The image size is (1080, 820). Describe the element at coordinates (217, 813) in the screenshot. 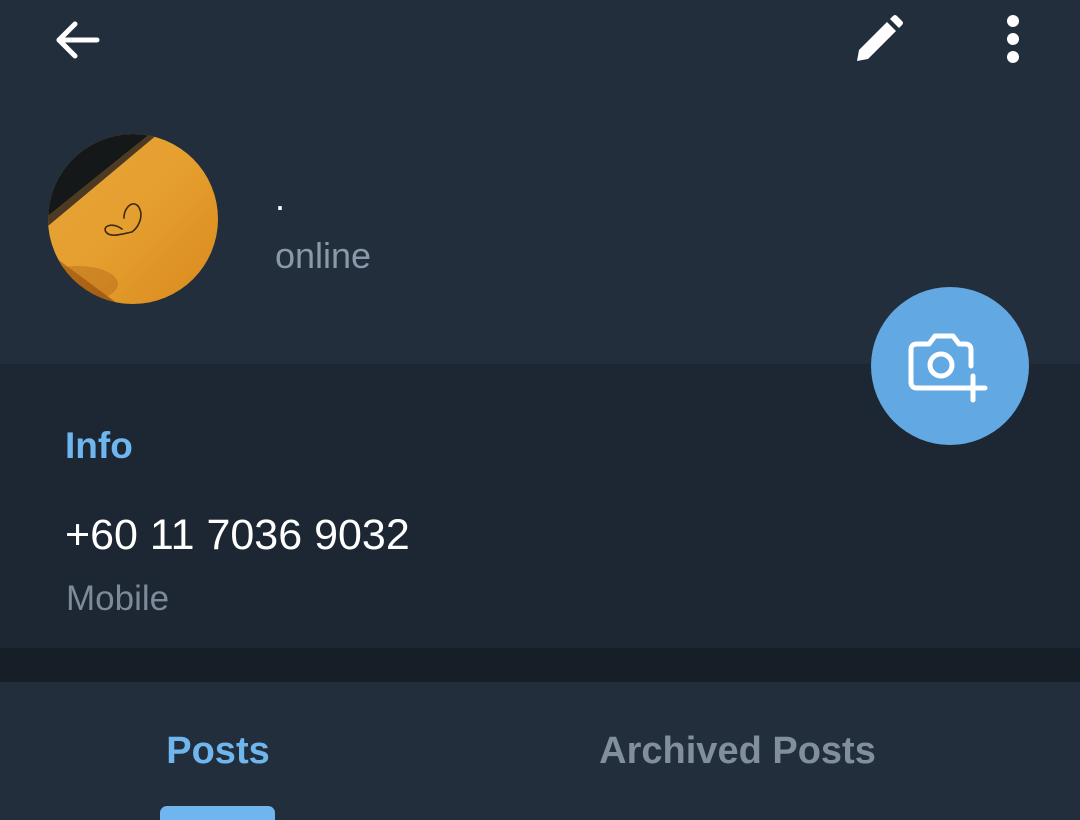

I see `active-tab-indicator` at that location.